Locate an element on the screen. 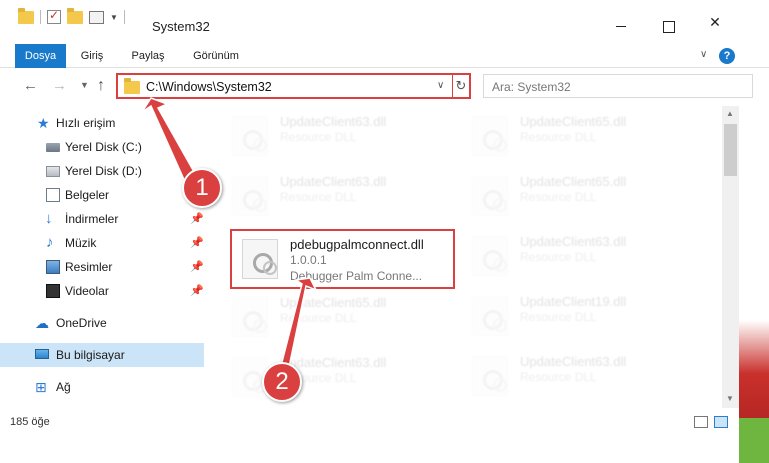 The height and width of the screenshot is (463, 769). tab-share: Paylaş is located at coordinates (148, 56).